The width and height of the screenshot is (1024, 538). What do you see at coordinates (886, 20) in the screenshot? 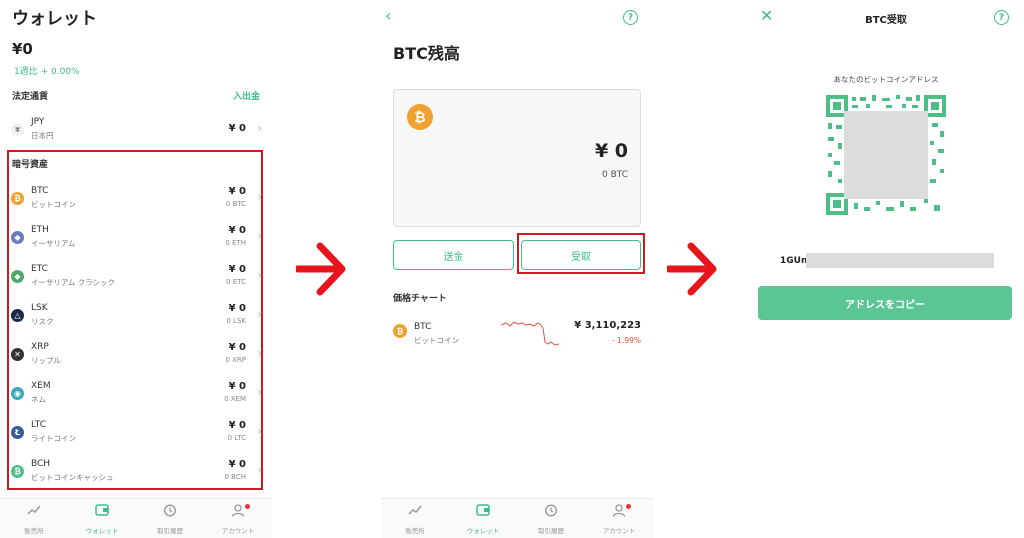
I see `page-title: BTC受取` at bounding box center [886, 20].